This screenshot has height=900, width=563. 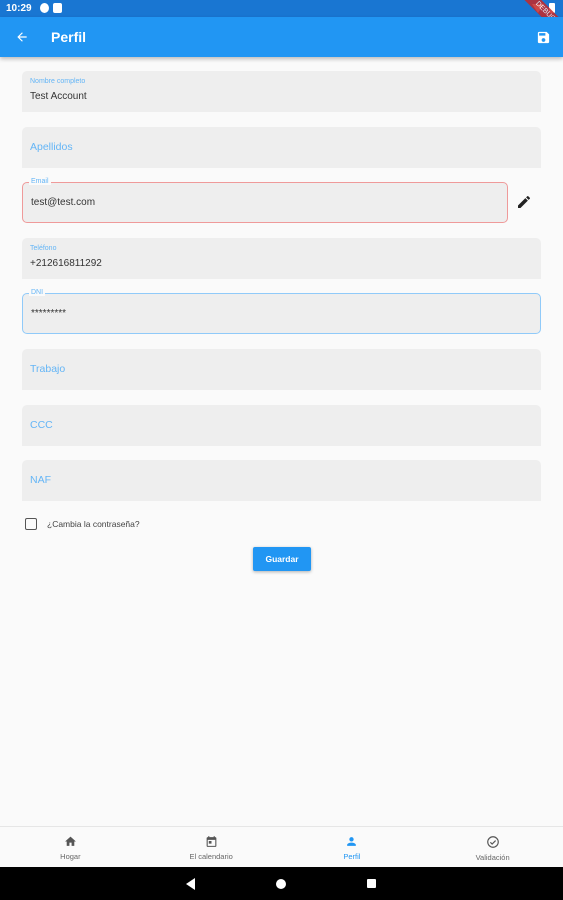 I want to click on trabajo-placeholder: Trabajo, so click(x=48, y=369).